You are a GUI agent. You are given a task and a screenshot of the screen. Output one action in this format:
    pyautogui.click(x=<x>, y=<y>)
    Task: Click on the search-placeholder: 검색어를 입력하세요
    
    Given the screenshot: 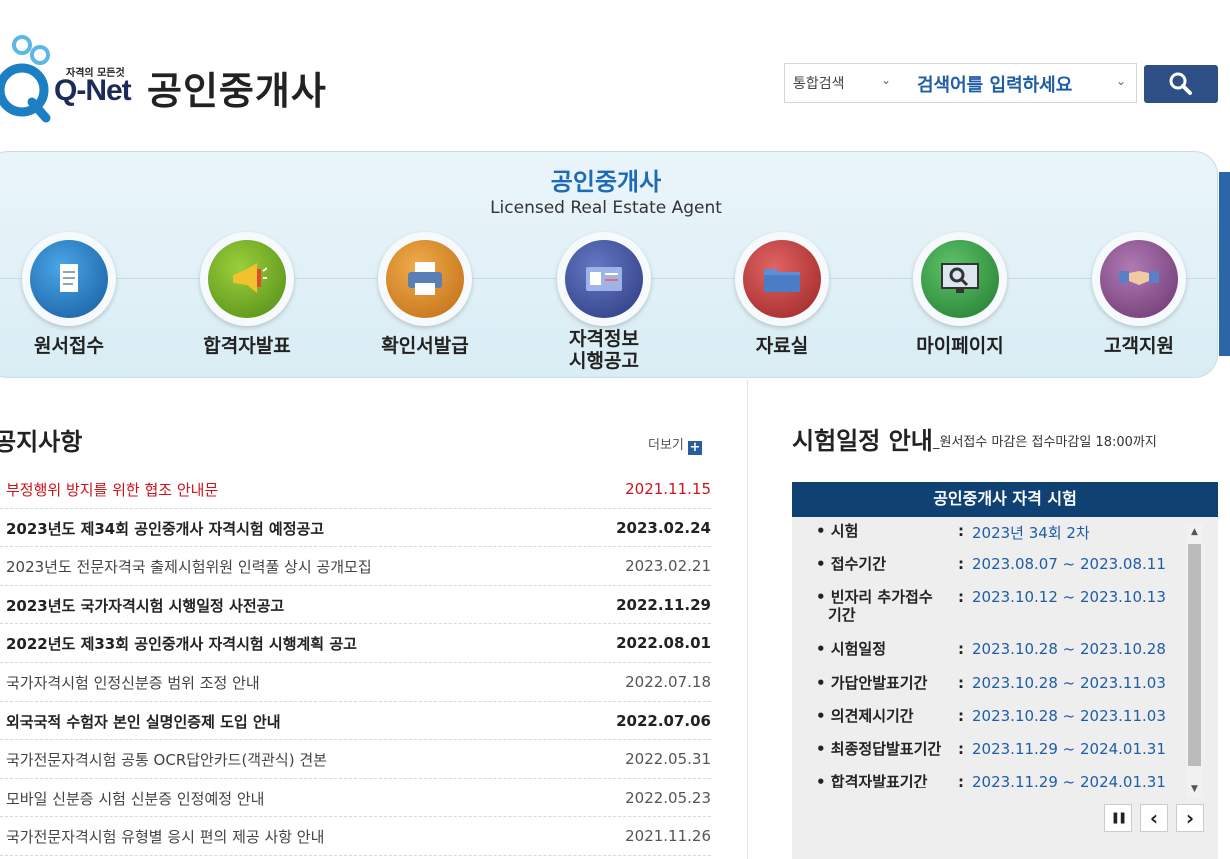 What is the action you would take?
    pyautogui.click(x=995, y=85)
    